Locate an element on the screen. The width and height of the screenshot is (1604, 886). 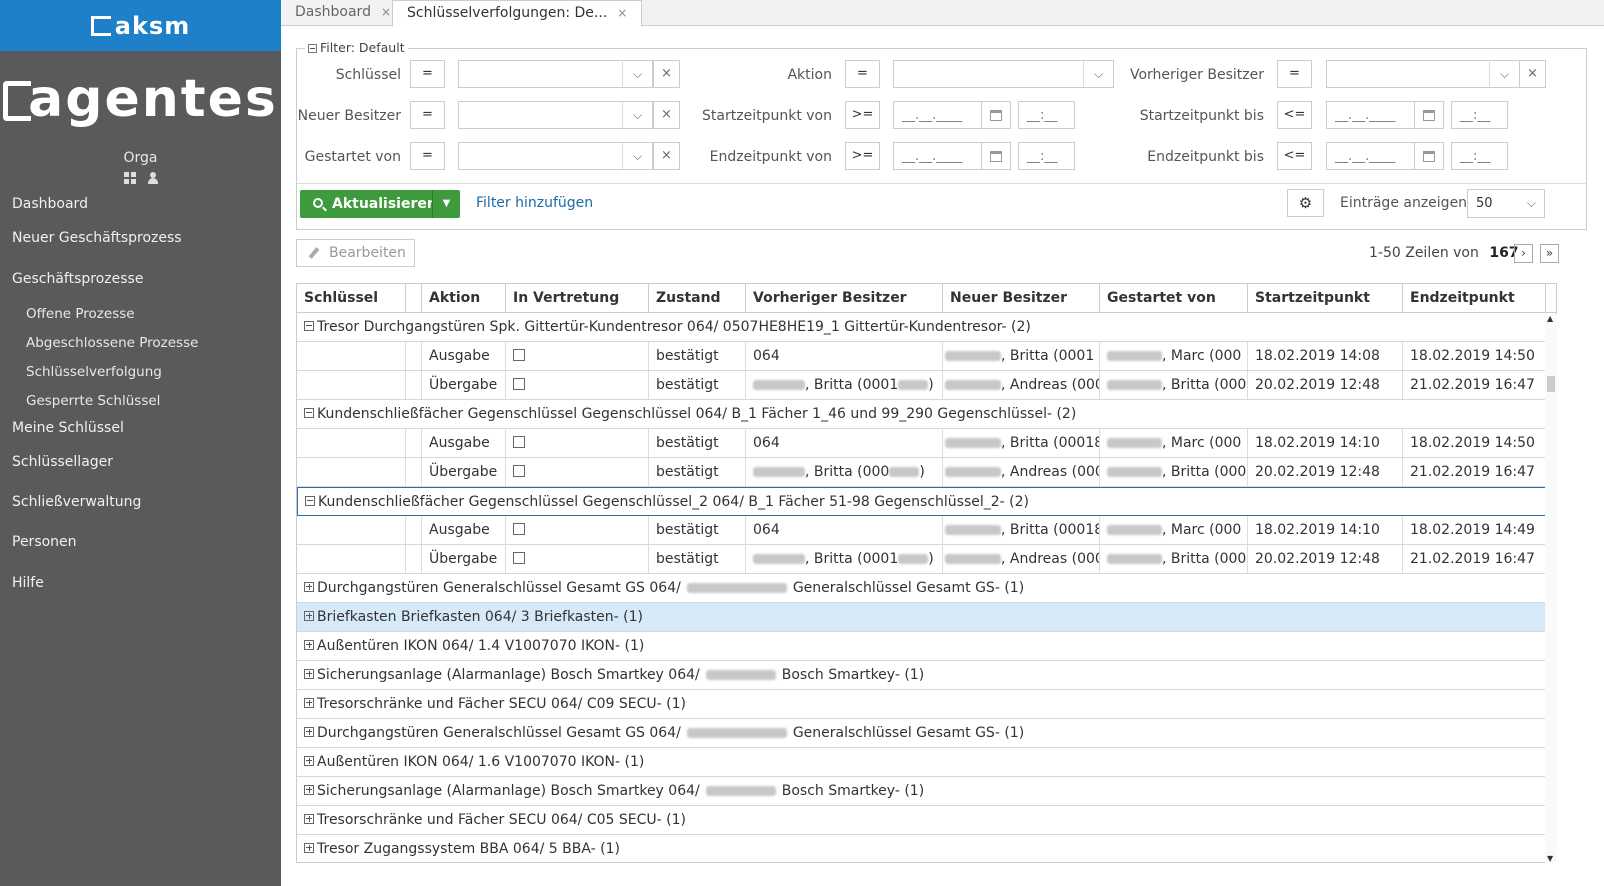
clear-gestartet-button: × is located at coordinates (666, 156).